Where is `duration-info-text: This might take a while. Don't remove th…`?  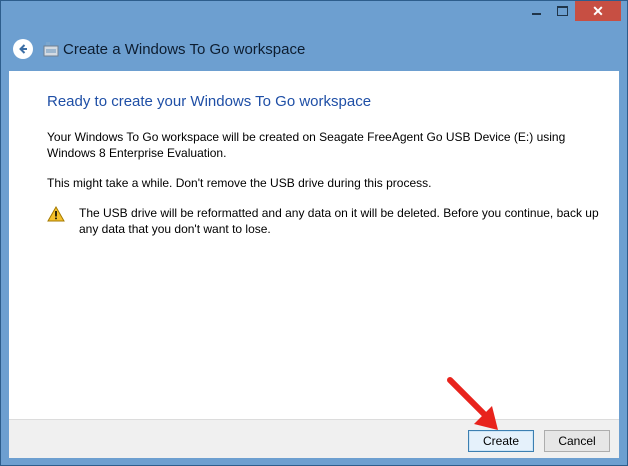
duration-info-text: This might take a while. Don't remove th… is located at coordinates (239, 183).